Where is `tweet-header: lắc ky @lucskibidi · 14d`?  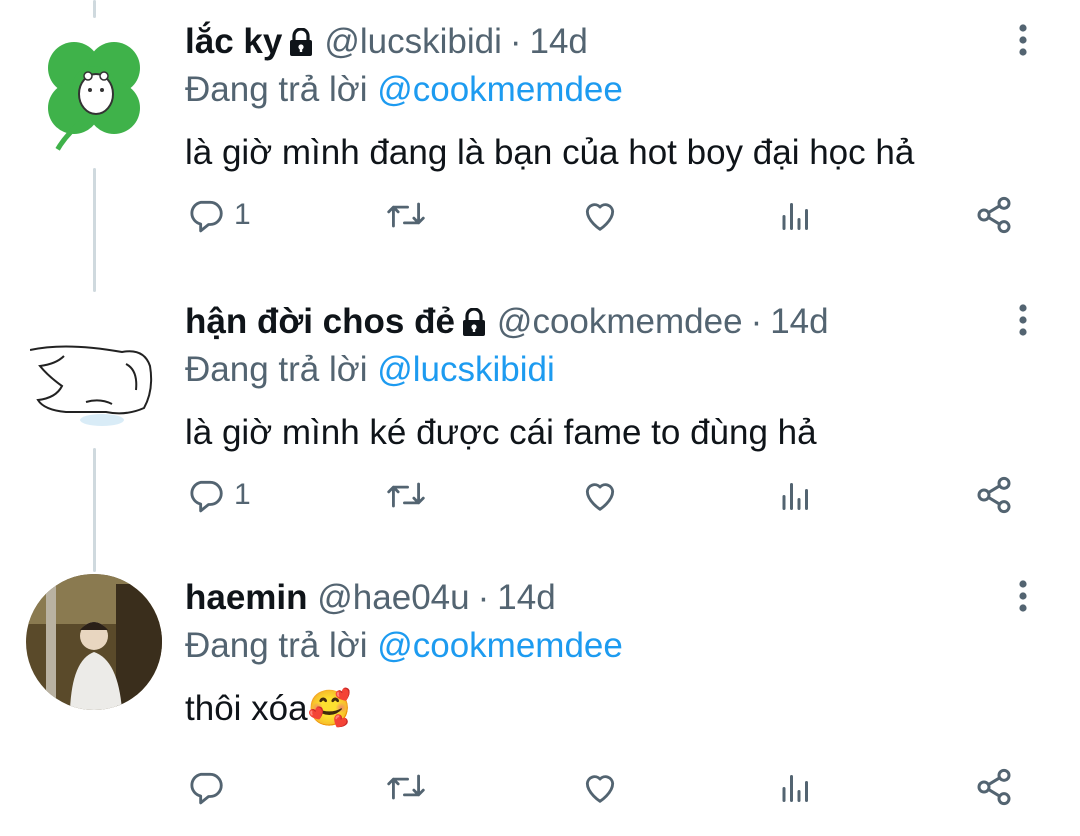 tweet-header: lắc ky @lucskibidi · 14d is located at coordinates (386, 42).